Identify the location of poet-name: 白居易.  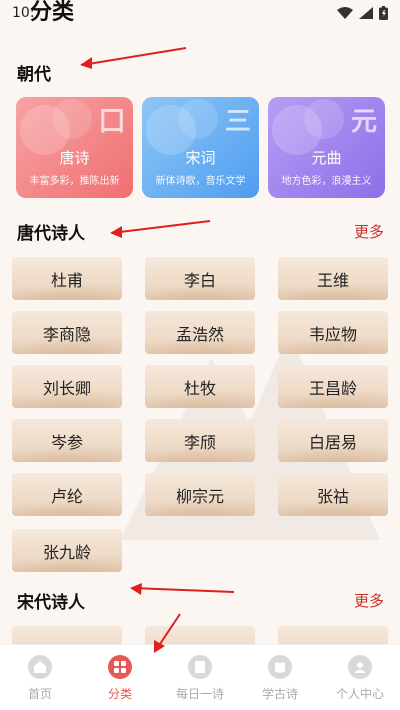
(332, 442).